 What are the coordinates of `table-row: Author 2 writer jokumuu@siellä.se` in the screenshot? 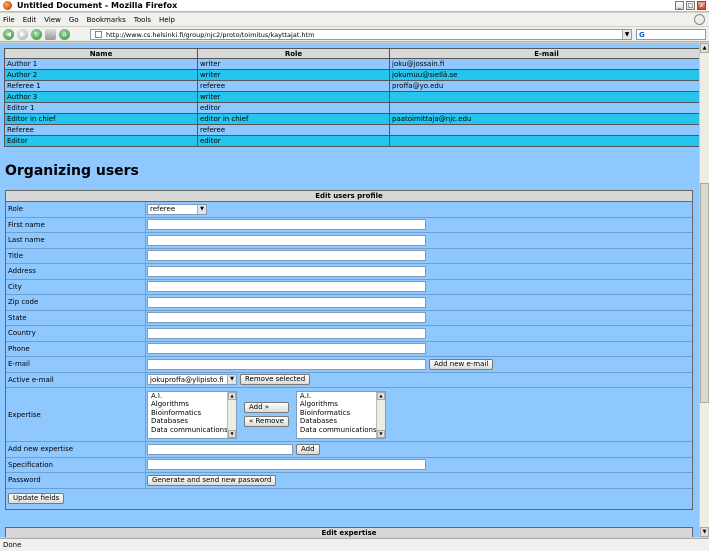 It's located at (351, 75).